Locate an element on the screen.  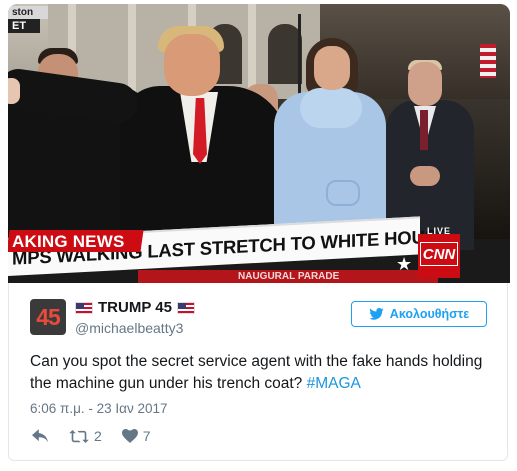
avatar: 45 is located at coordinates (48, 317).